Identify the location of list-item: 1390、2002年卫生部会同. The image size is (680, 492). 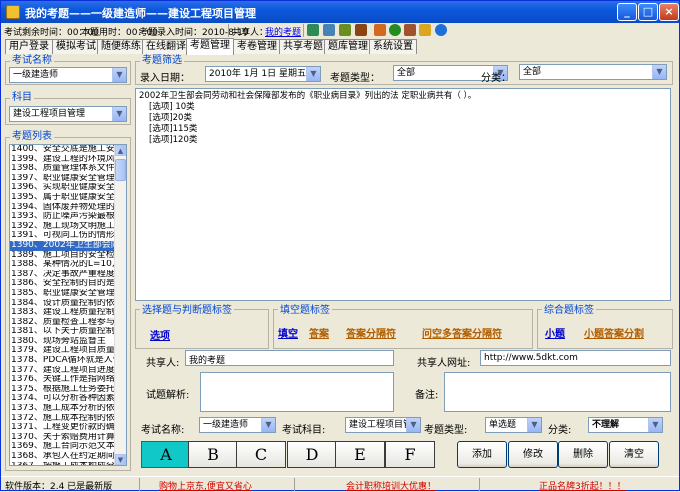
(63, 245).